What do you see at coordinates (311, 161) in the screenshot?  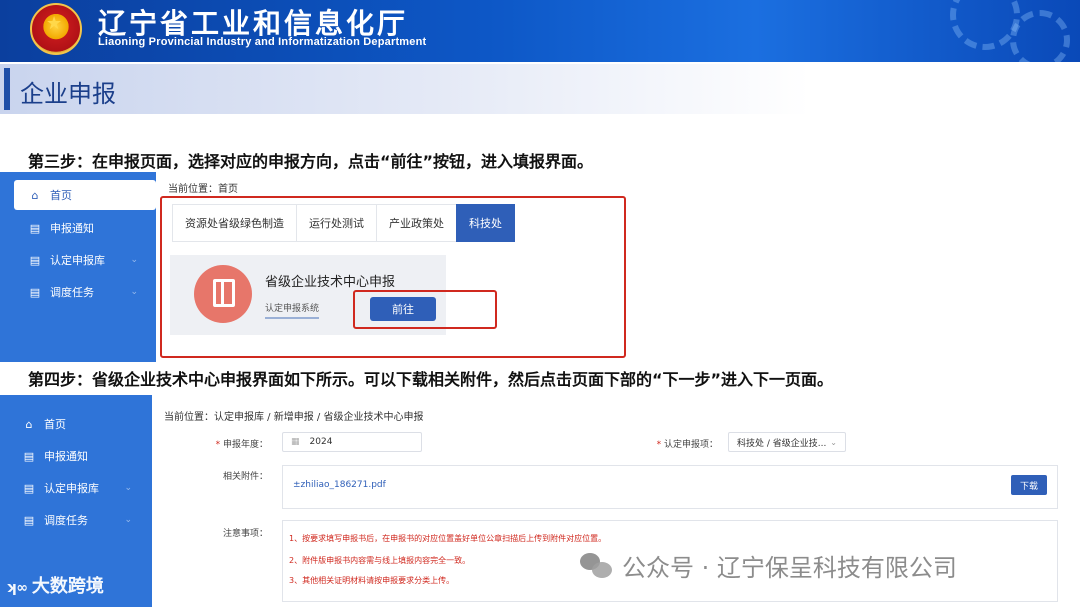 I see `step3-text: 第三步：在申报页面，选择对应的申报方向，点击“前往”按钮，进入填报界面。` at bounding box center [311, 161].